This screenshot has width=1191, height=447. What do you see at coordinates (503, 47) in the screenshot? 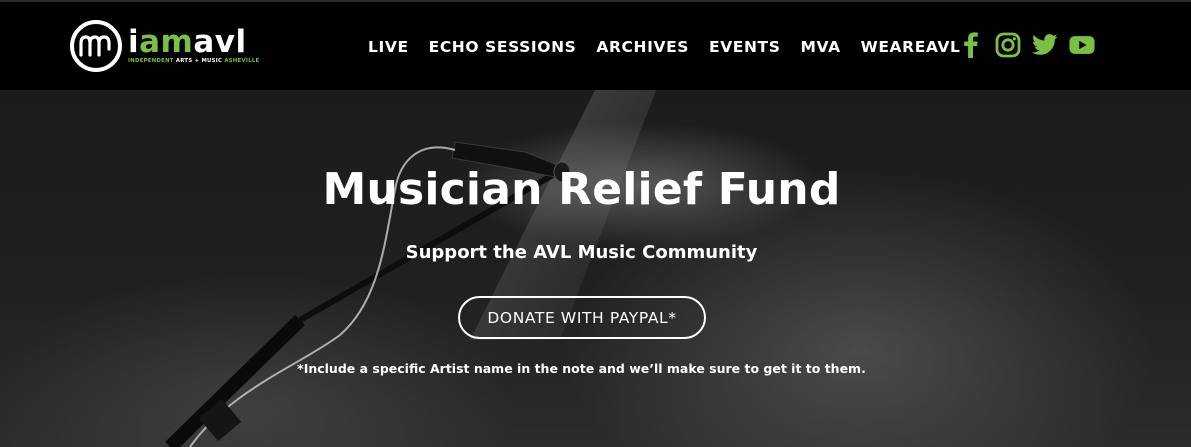
I see `nav-item-echo-sessions: ECHO SESSIONS` at bounding box center [503, 47].